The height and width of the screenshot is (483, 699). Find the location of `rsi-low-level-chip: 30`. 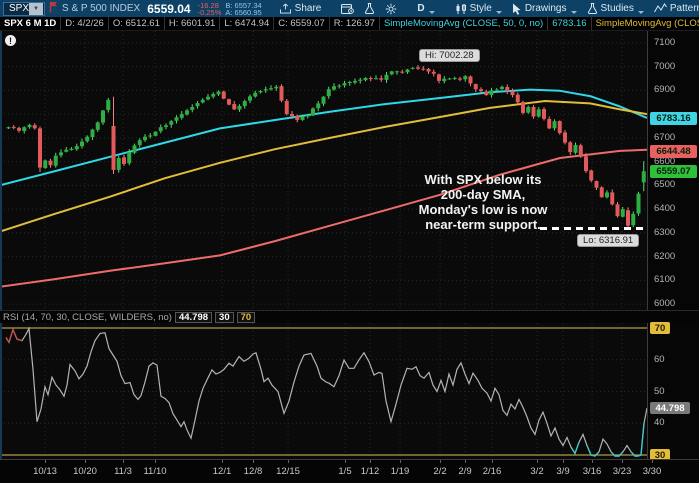

rsi-low-level-chip: 30 is located at coordinates (224, 317).